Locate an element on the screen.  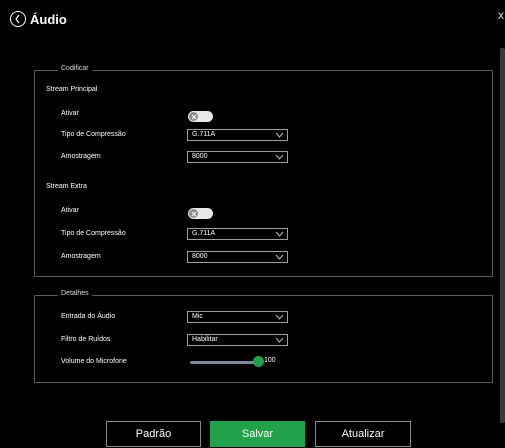
chevron-left-icon is located at coordinates (17, 19).